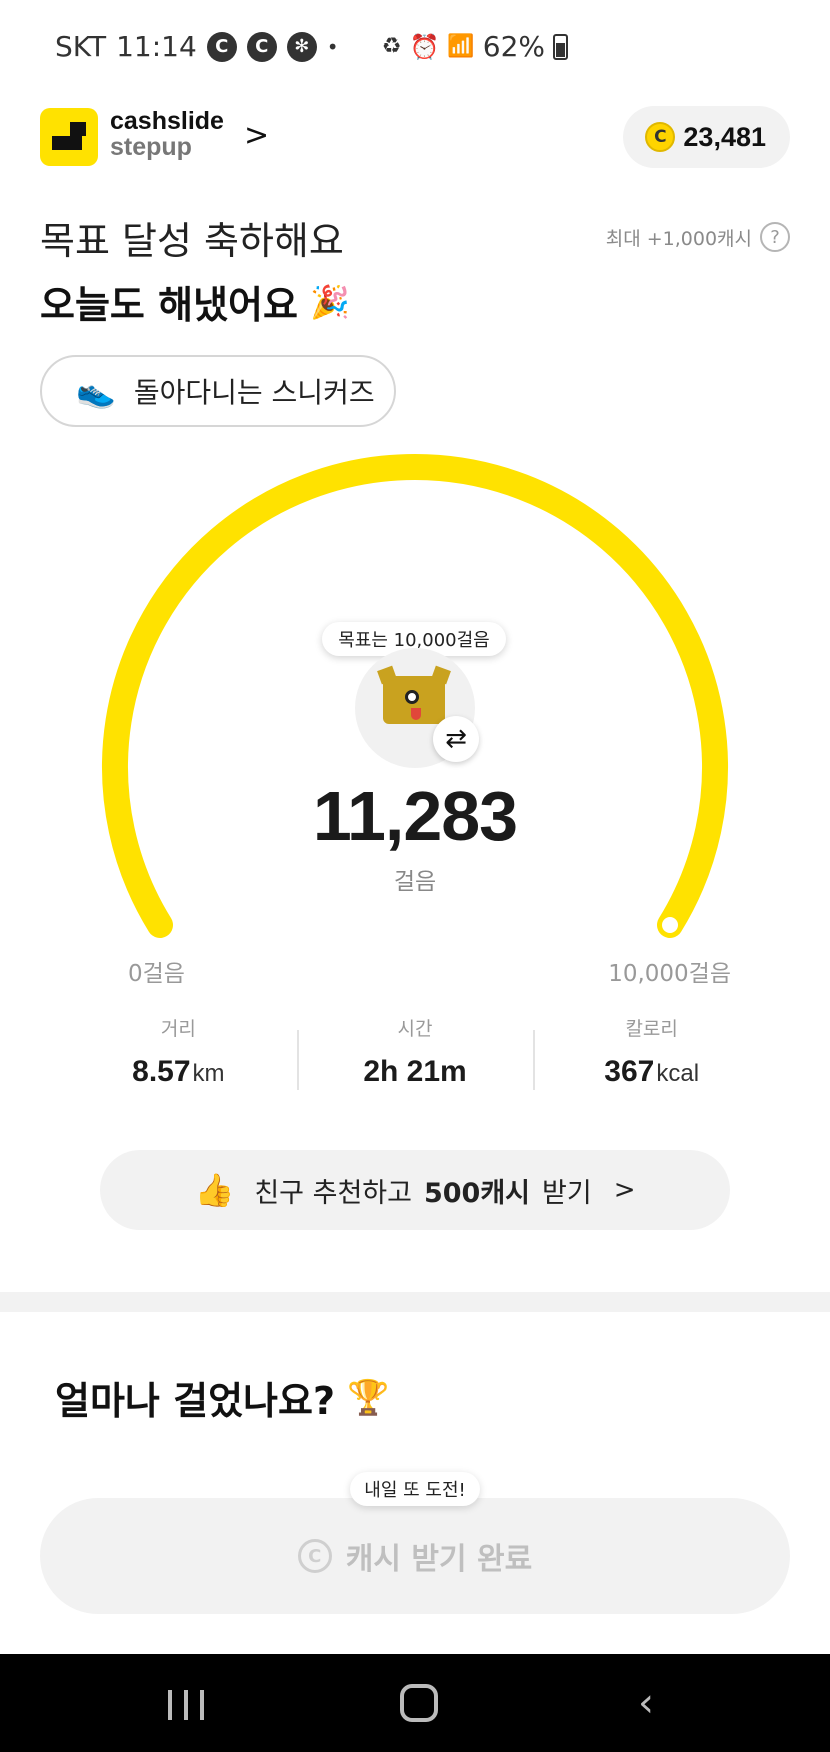  Describe the element at coordinates (167, 121) in the screenshot. I see `brand-line1: cashslide` at that location.